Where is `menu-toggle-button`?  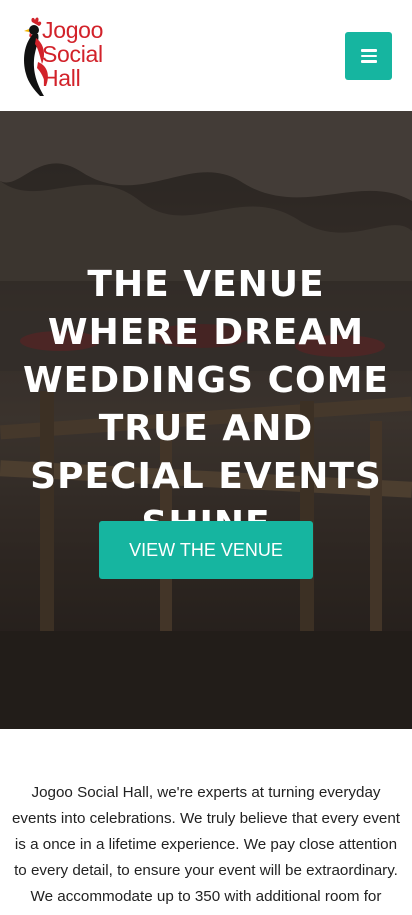 menu-toggle-button is located at coordinates (368, 56).